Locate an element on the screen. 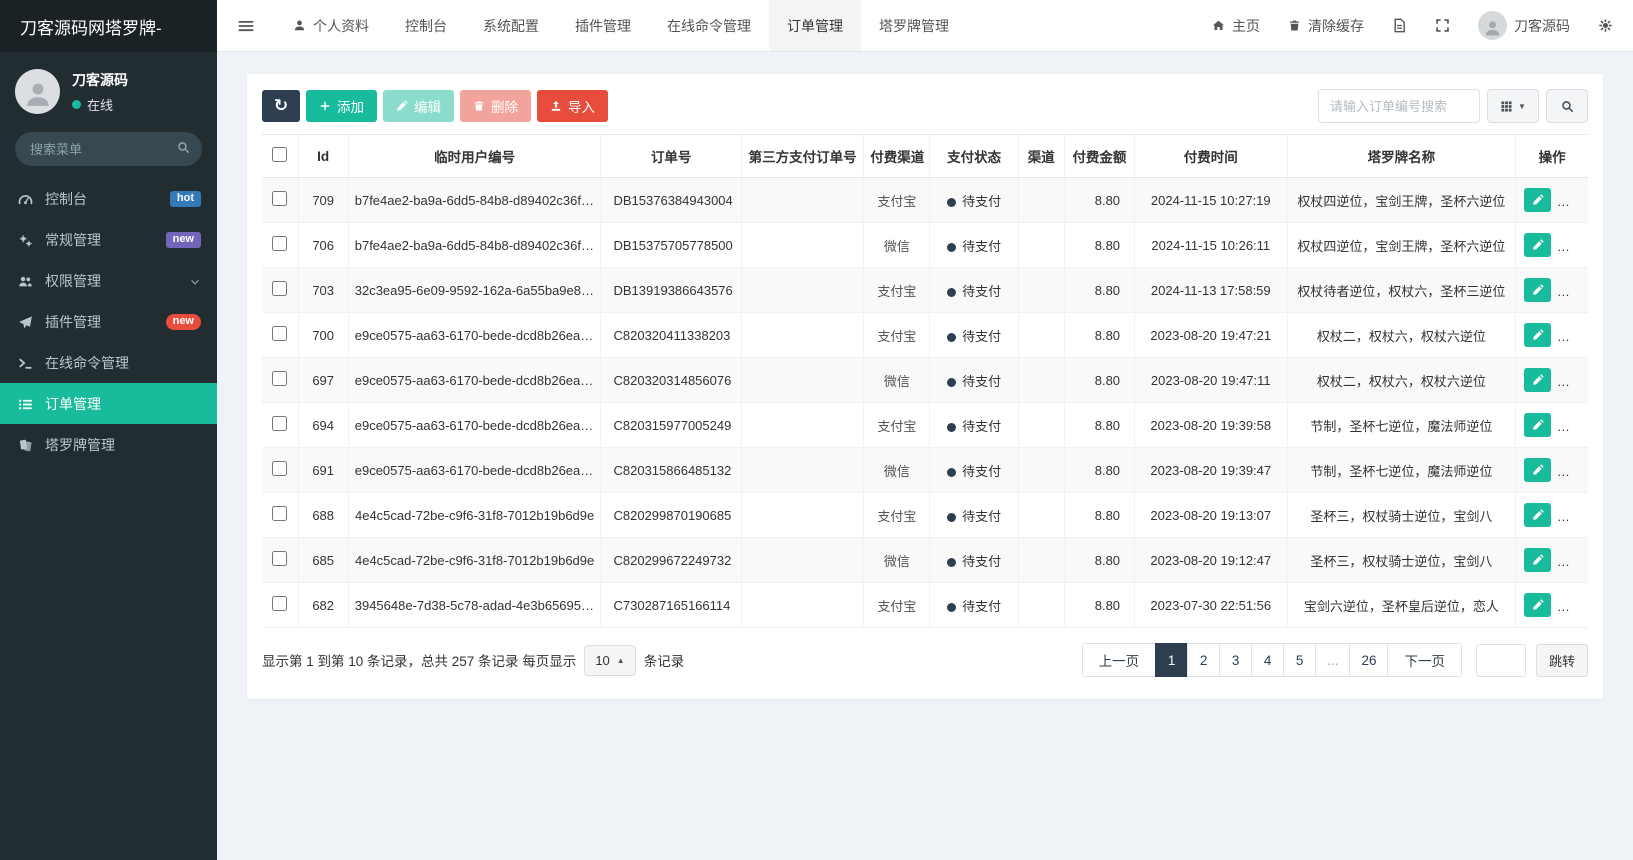 The width and height of the screenshot is (1633, 860). tab-online-command: 在线命令管理 is located at coordinates (709, 25).